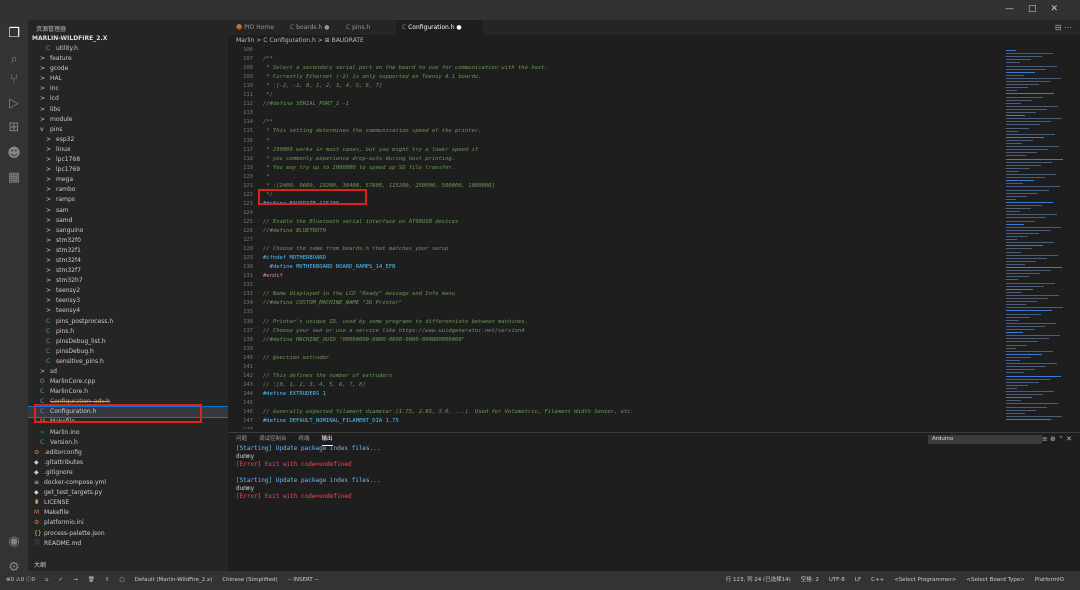  What do you see at coordinates (128, 372) in the screenshot?
I see `folder-item: > sd` at bounding box center [128, 372].